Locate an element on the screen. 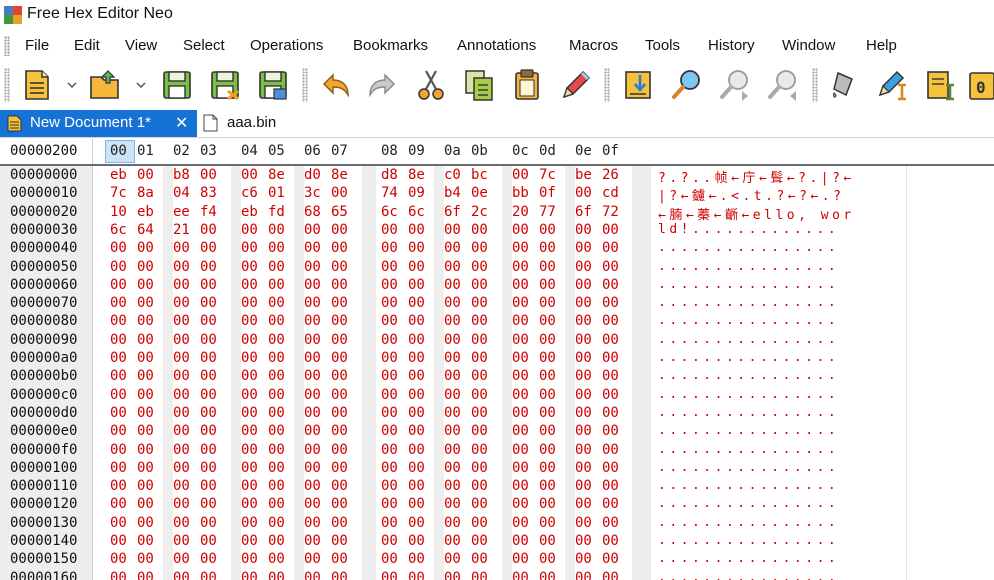 The width and height of the screenshot is (994, 580). menu-history: History is located at coordinates (731, 45).